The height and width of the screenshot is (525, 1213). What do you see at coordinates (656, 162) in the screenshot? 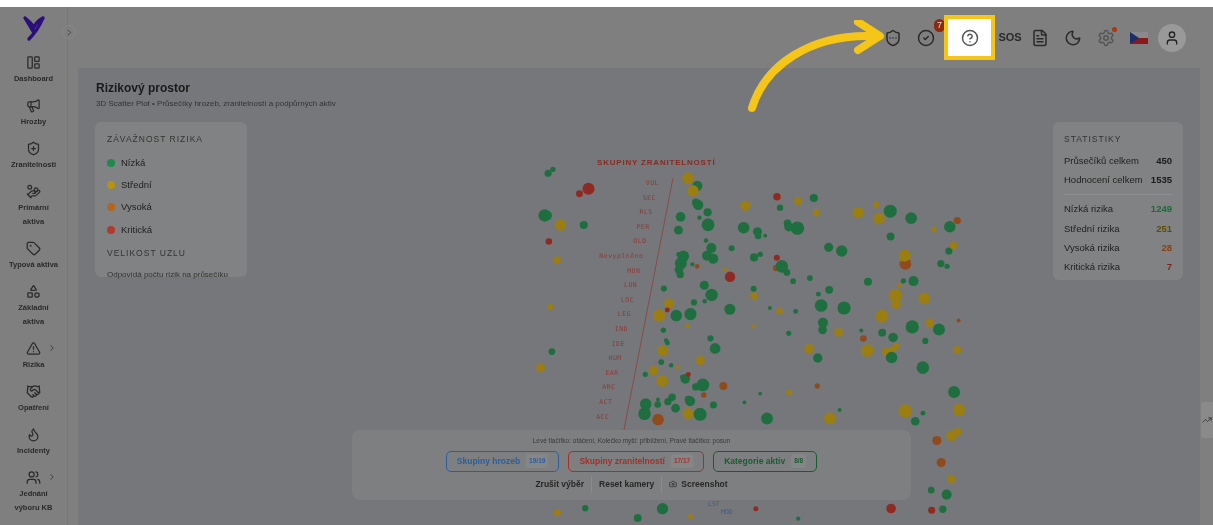
I see `axis-title: SKUPINY ZRANITELNOSTÍ` at bounding box center [656, 162].